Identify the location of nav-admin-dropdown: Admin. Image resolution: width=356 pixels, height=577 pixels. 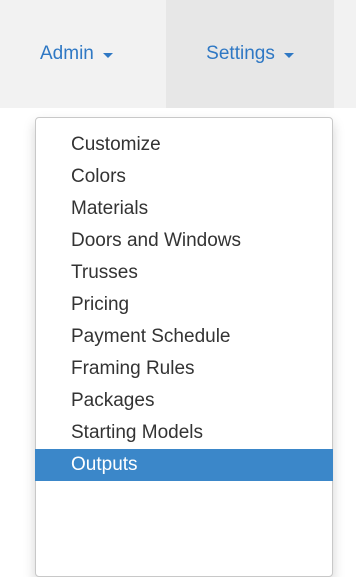
(83, 54).